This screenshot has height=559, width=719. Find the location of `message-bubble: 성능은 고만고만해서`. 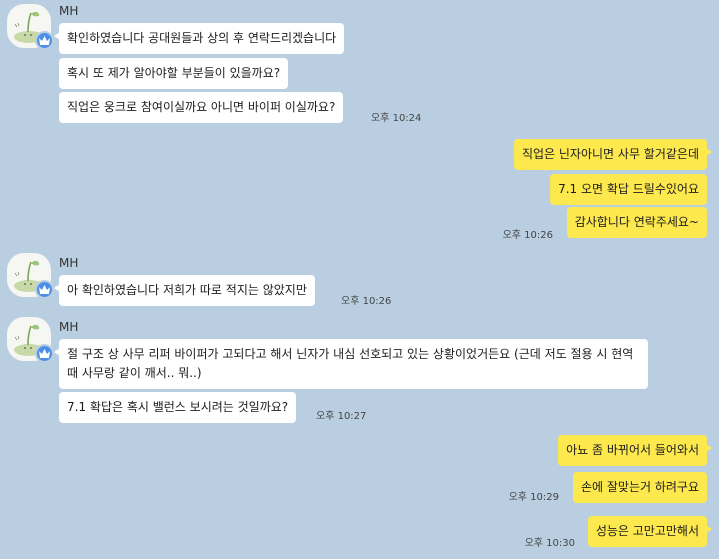

message-bubble: 성능은 고만고만해서 is located at coordinates (650, 531).